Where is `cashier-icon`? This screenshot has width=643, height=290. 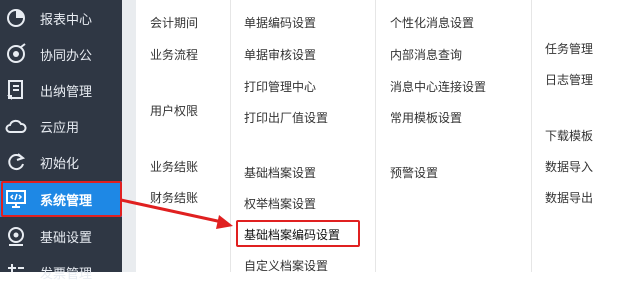 cashier-icon is located at coordinates (15, 90).